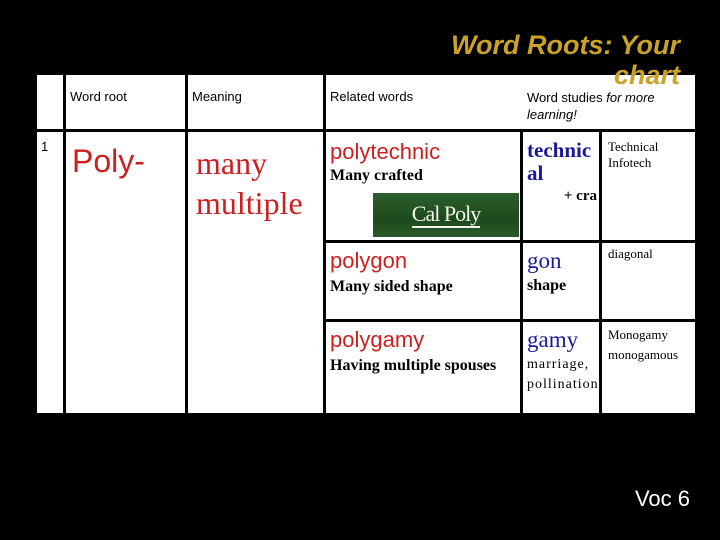  Describe the element at coordinates (643, 344) in the screenshot. I see `extra-examples: Monogamy monogamous` at that location.